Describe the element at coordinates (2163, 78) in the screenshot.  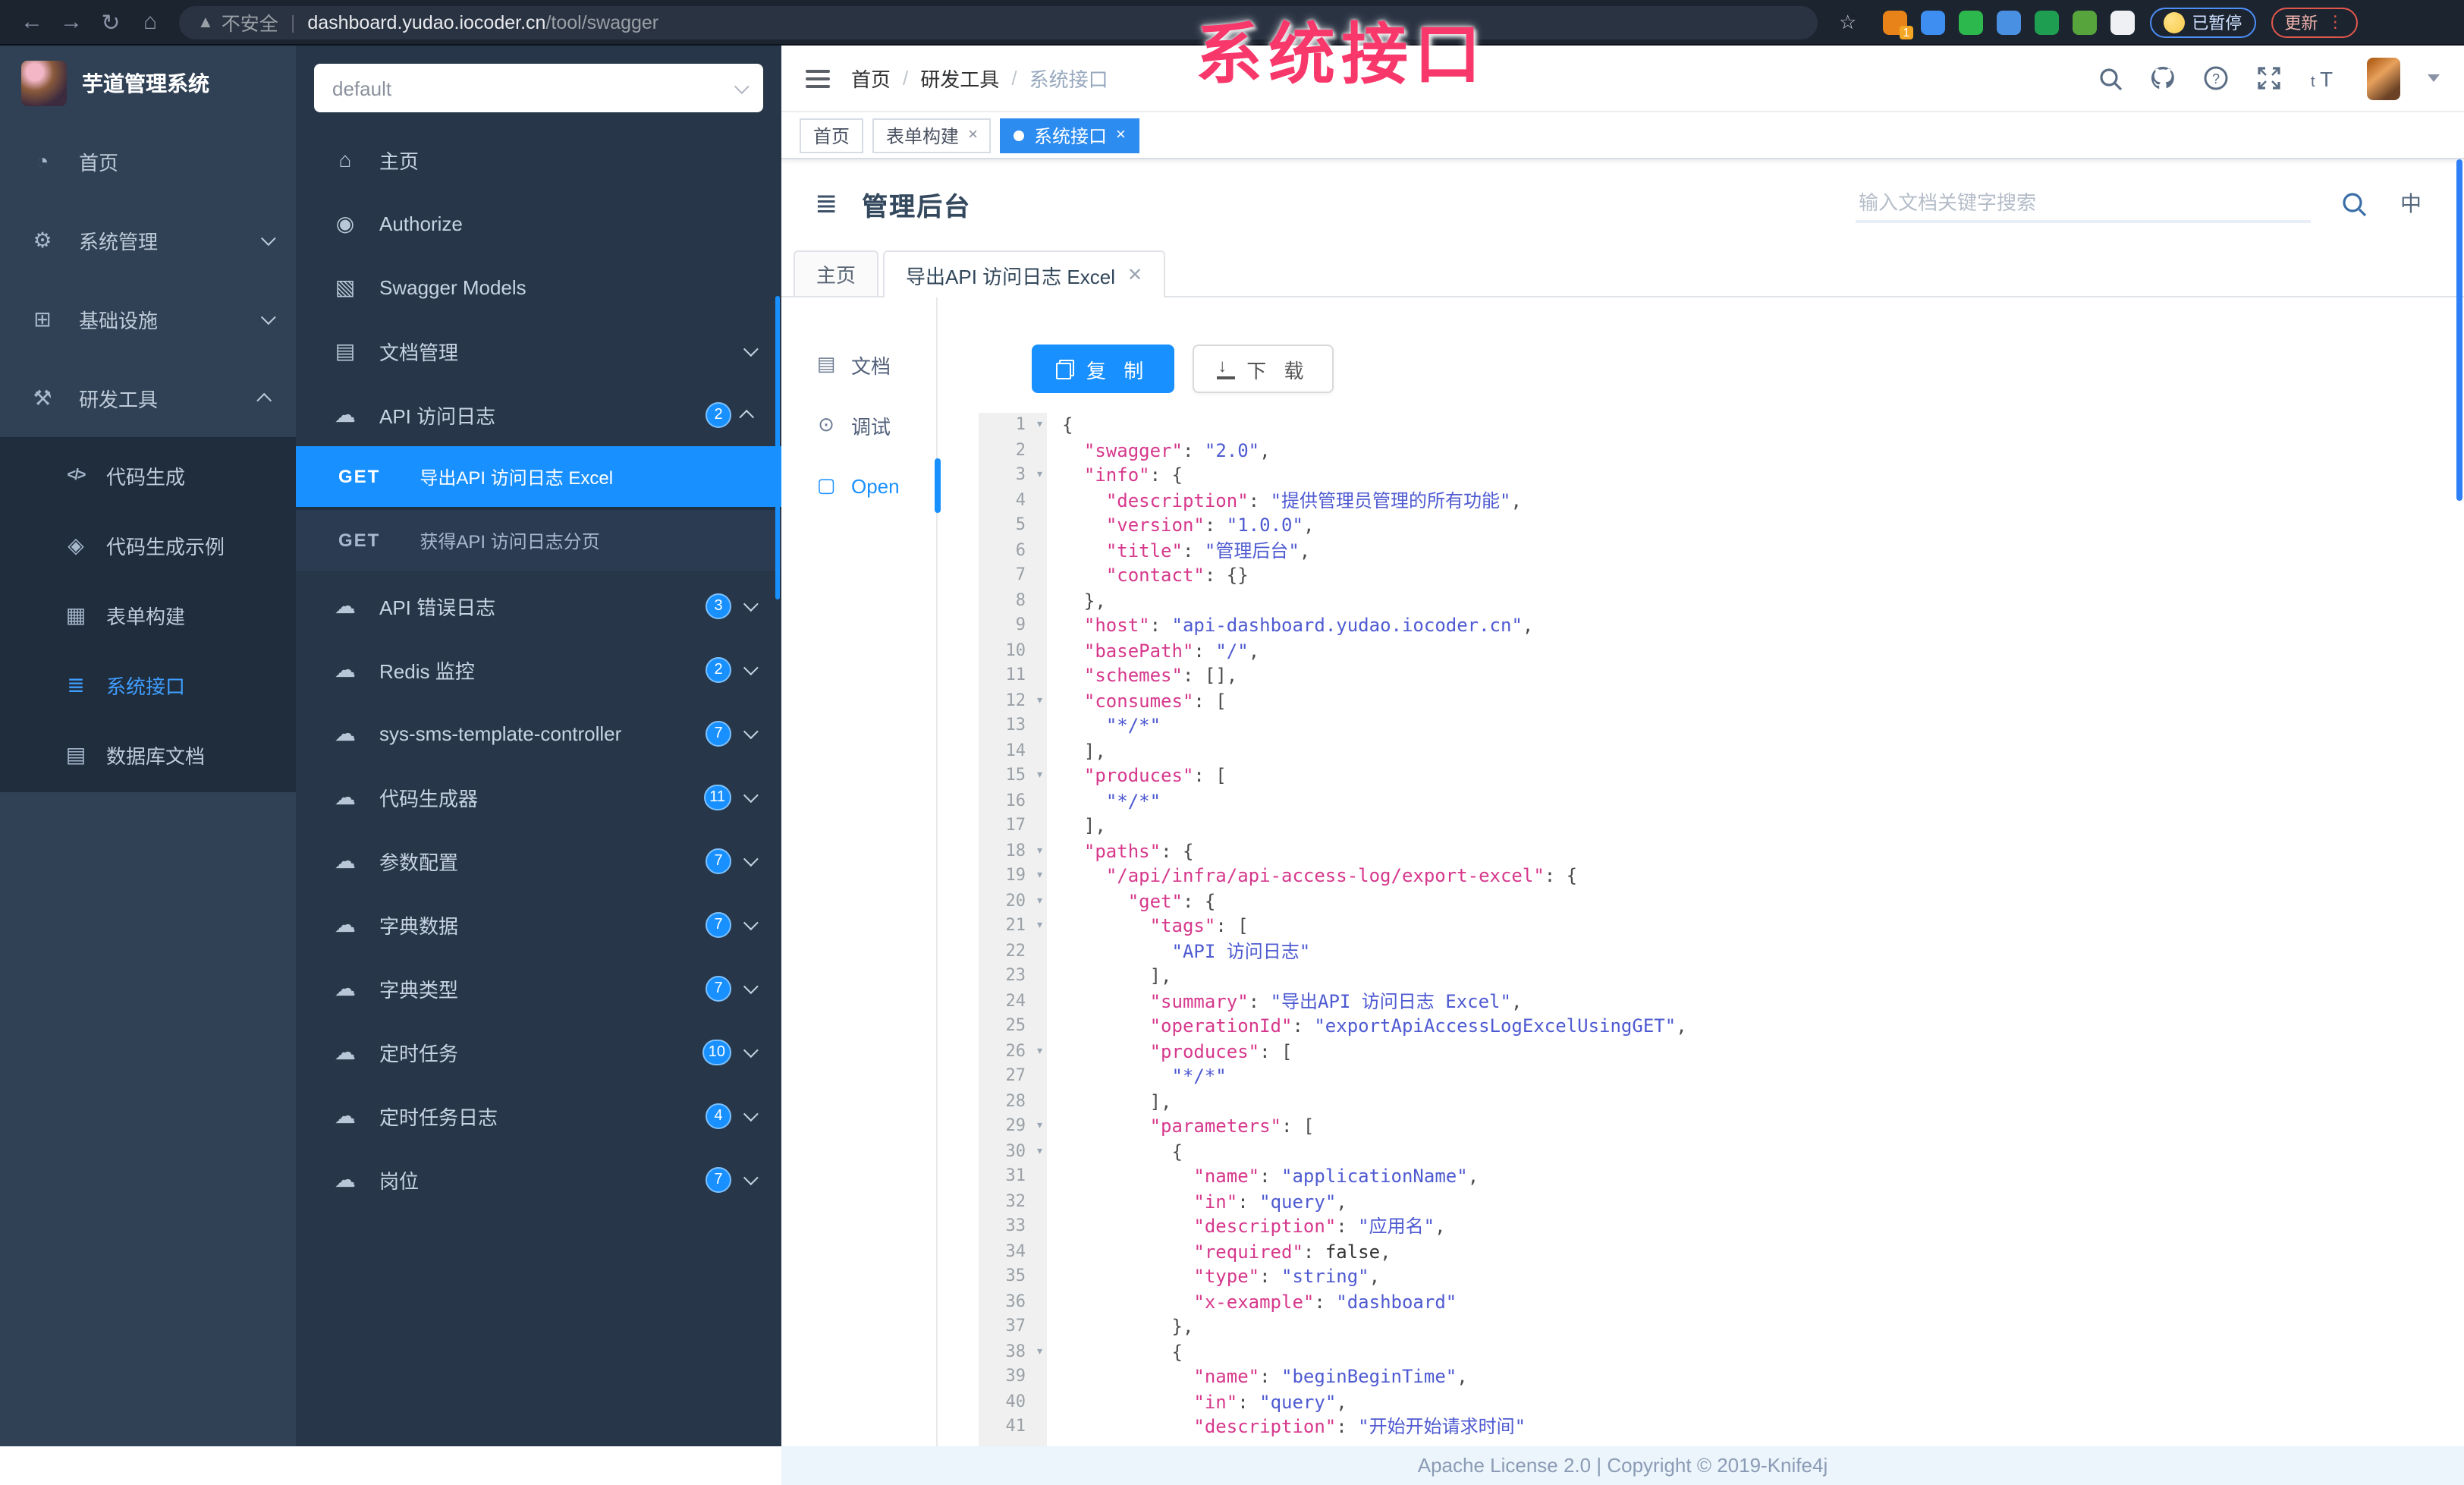
I see `github-icon` at that location.